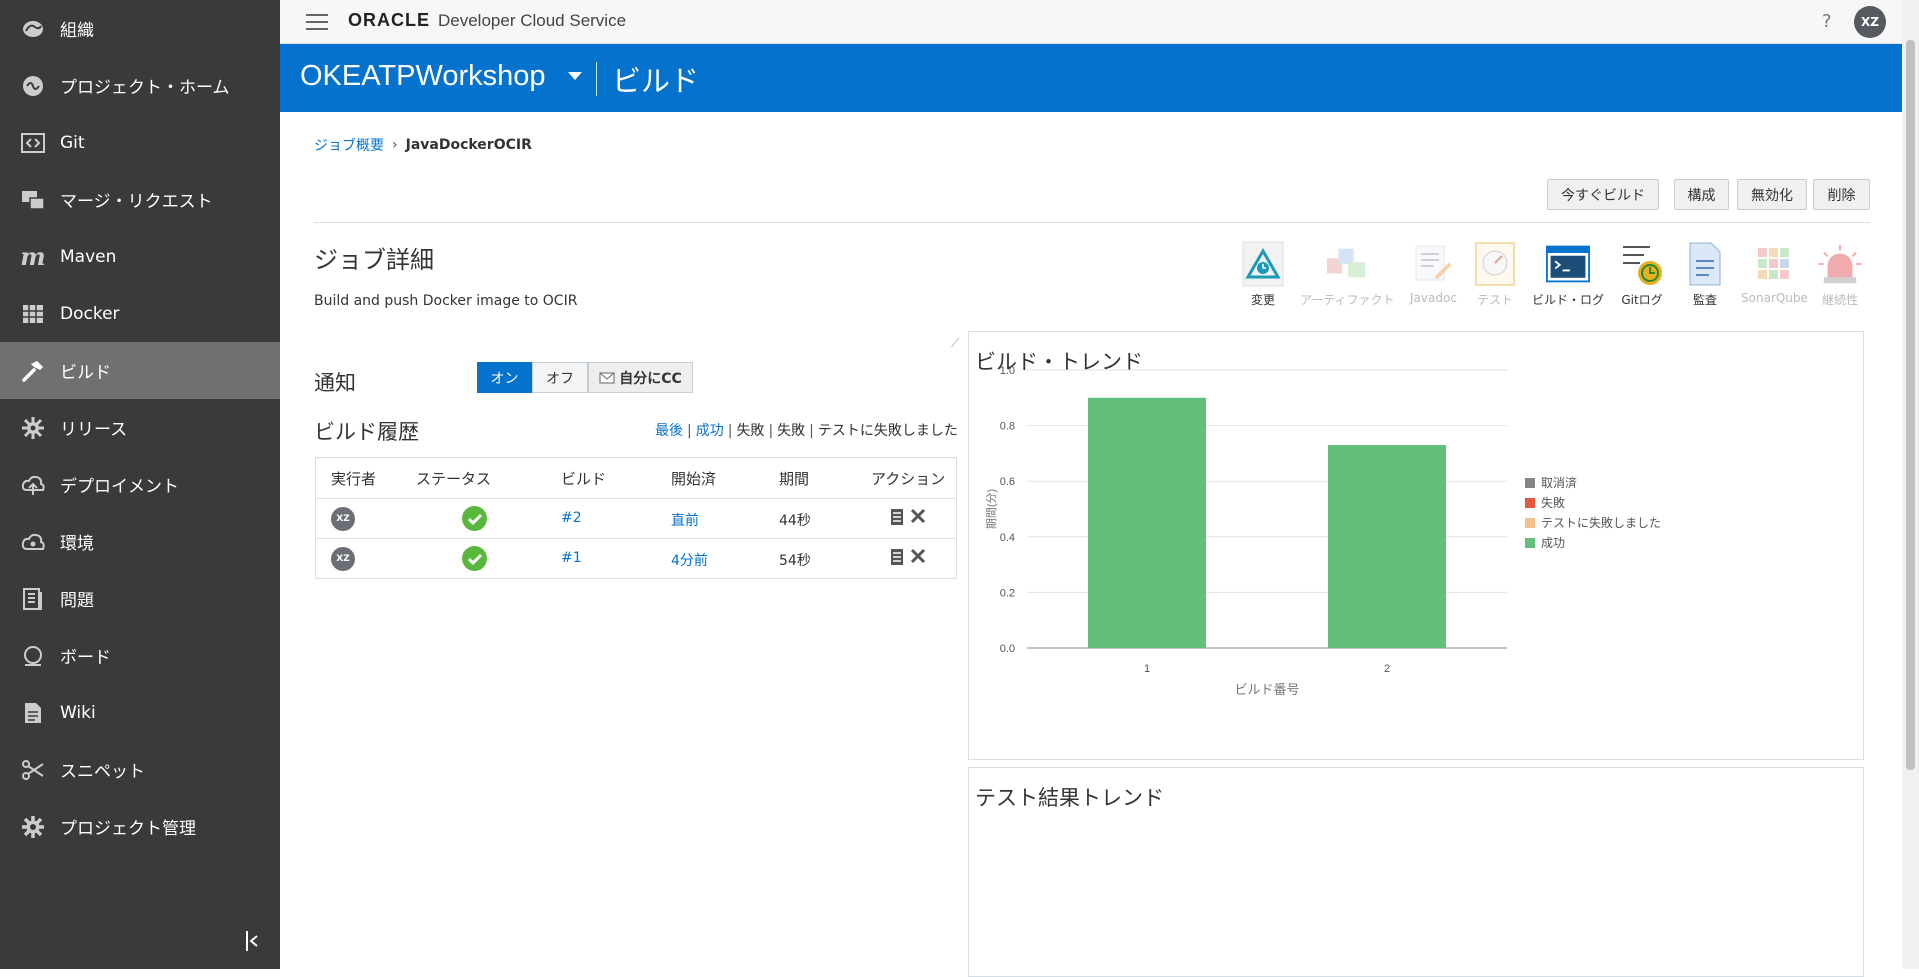 The width and height of the screenshot is (1919, 977). Describe the element at coordinates (560, 377) in the screenshot. I see `notification-off-toggle: オフ` at that location.